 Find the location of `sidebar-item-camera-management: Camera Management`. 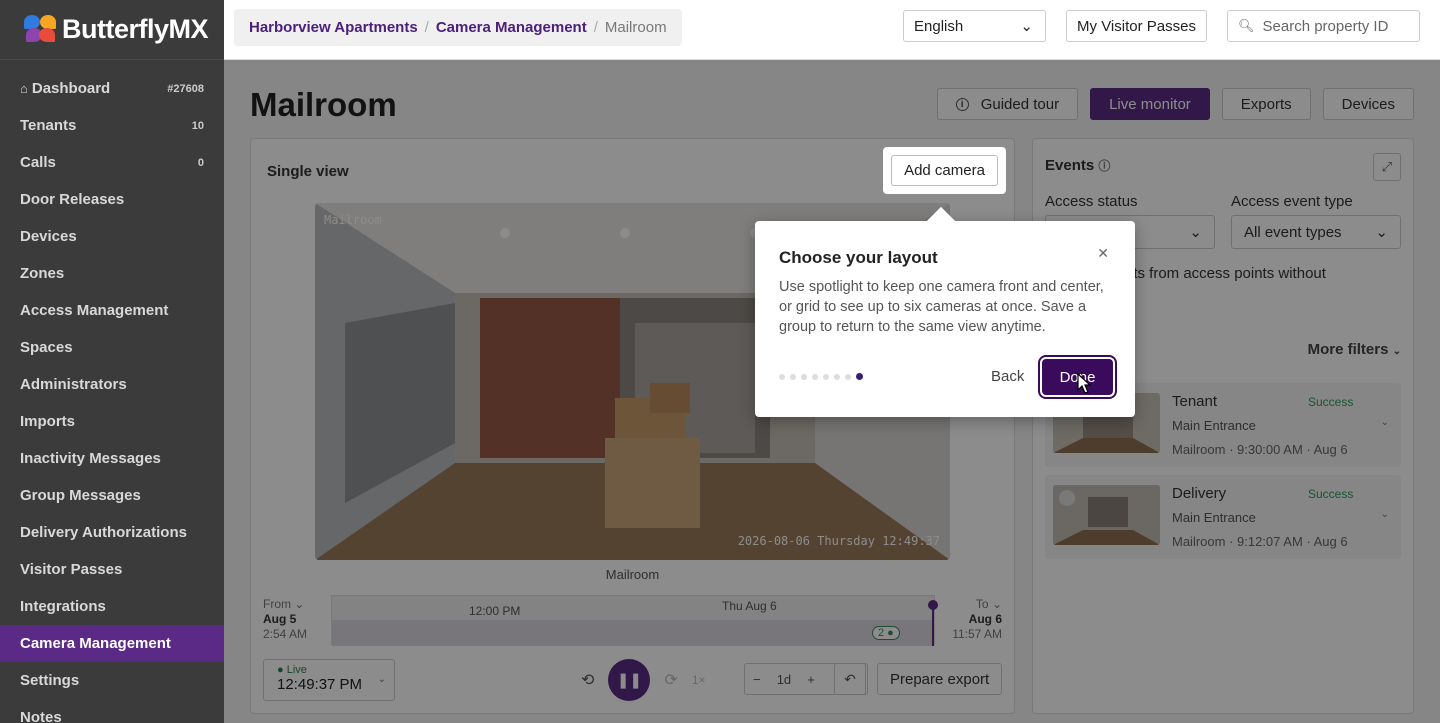

sidebar-item-camera-management: Camera Management is located at coordinates (112, 643).